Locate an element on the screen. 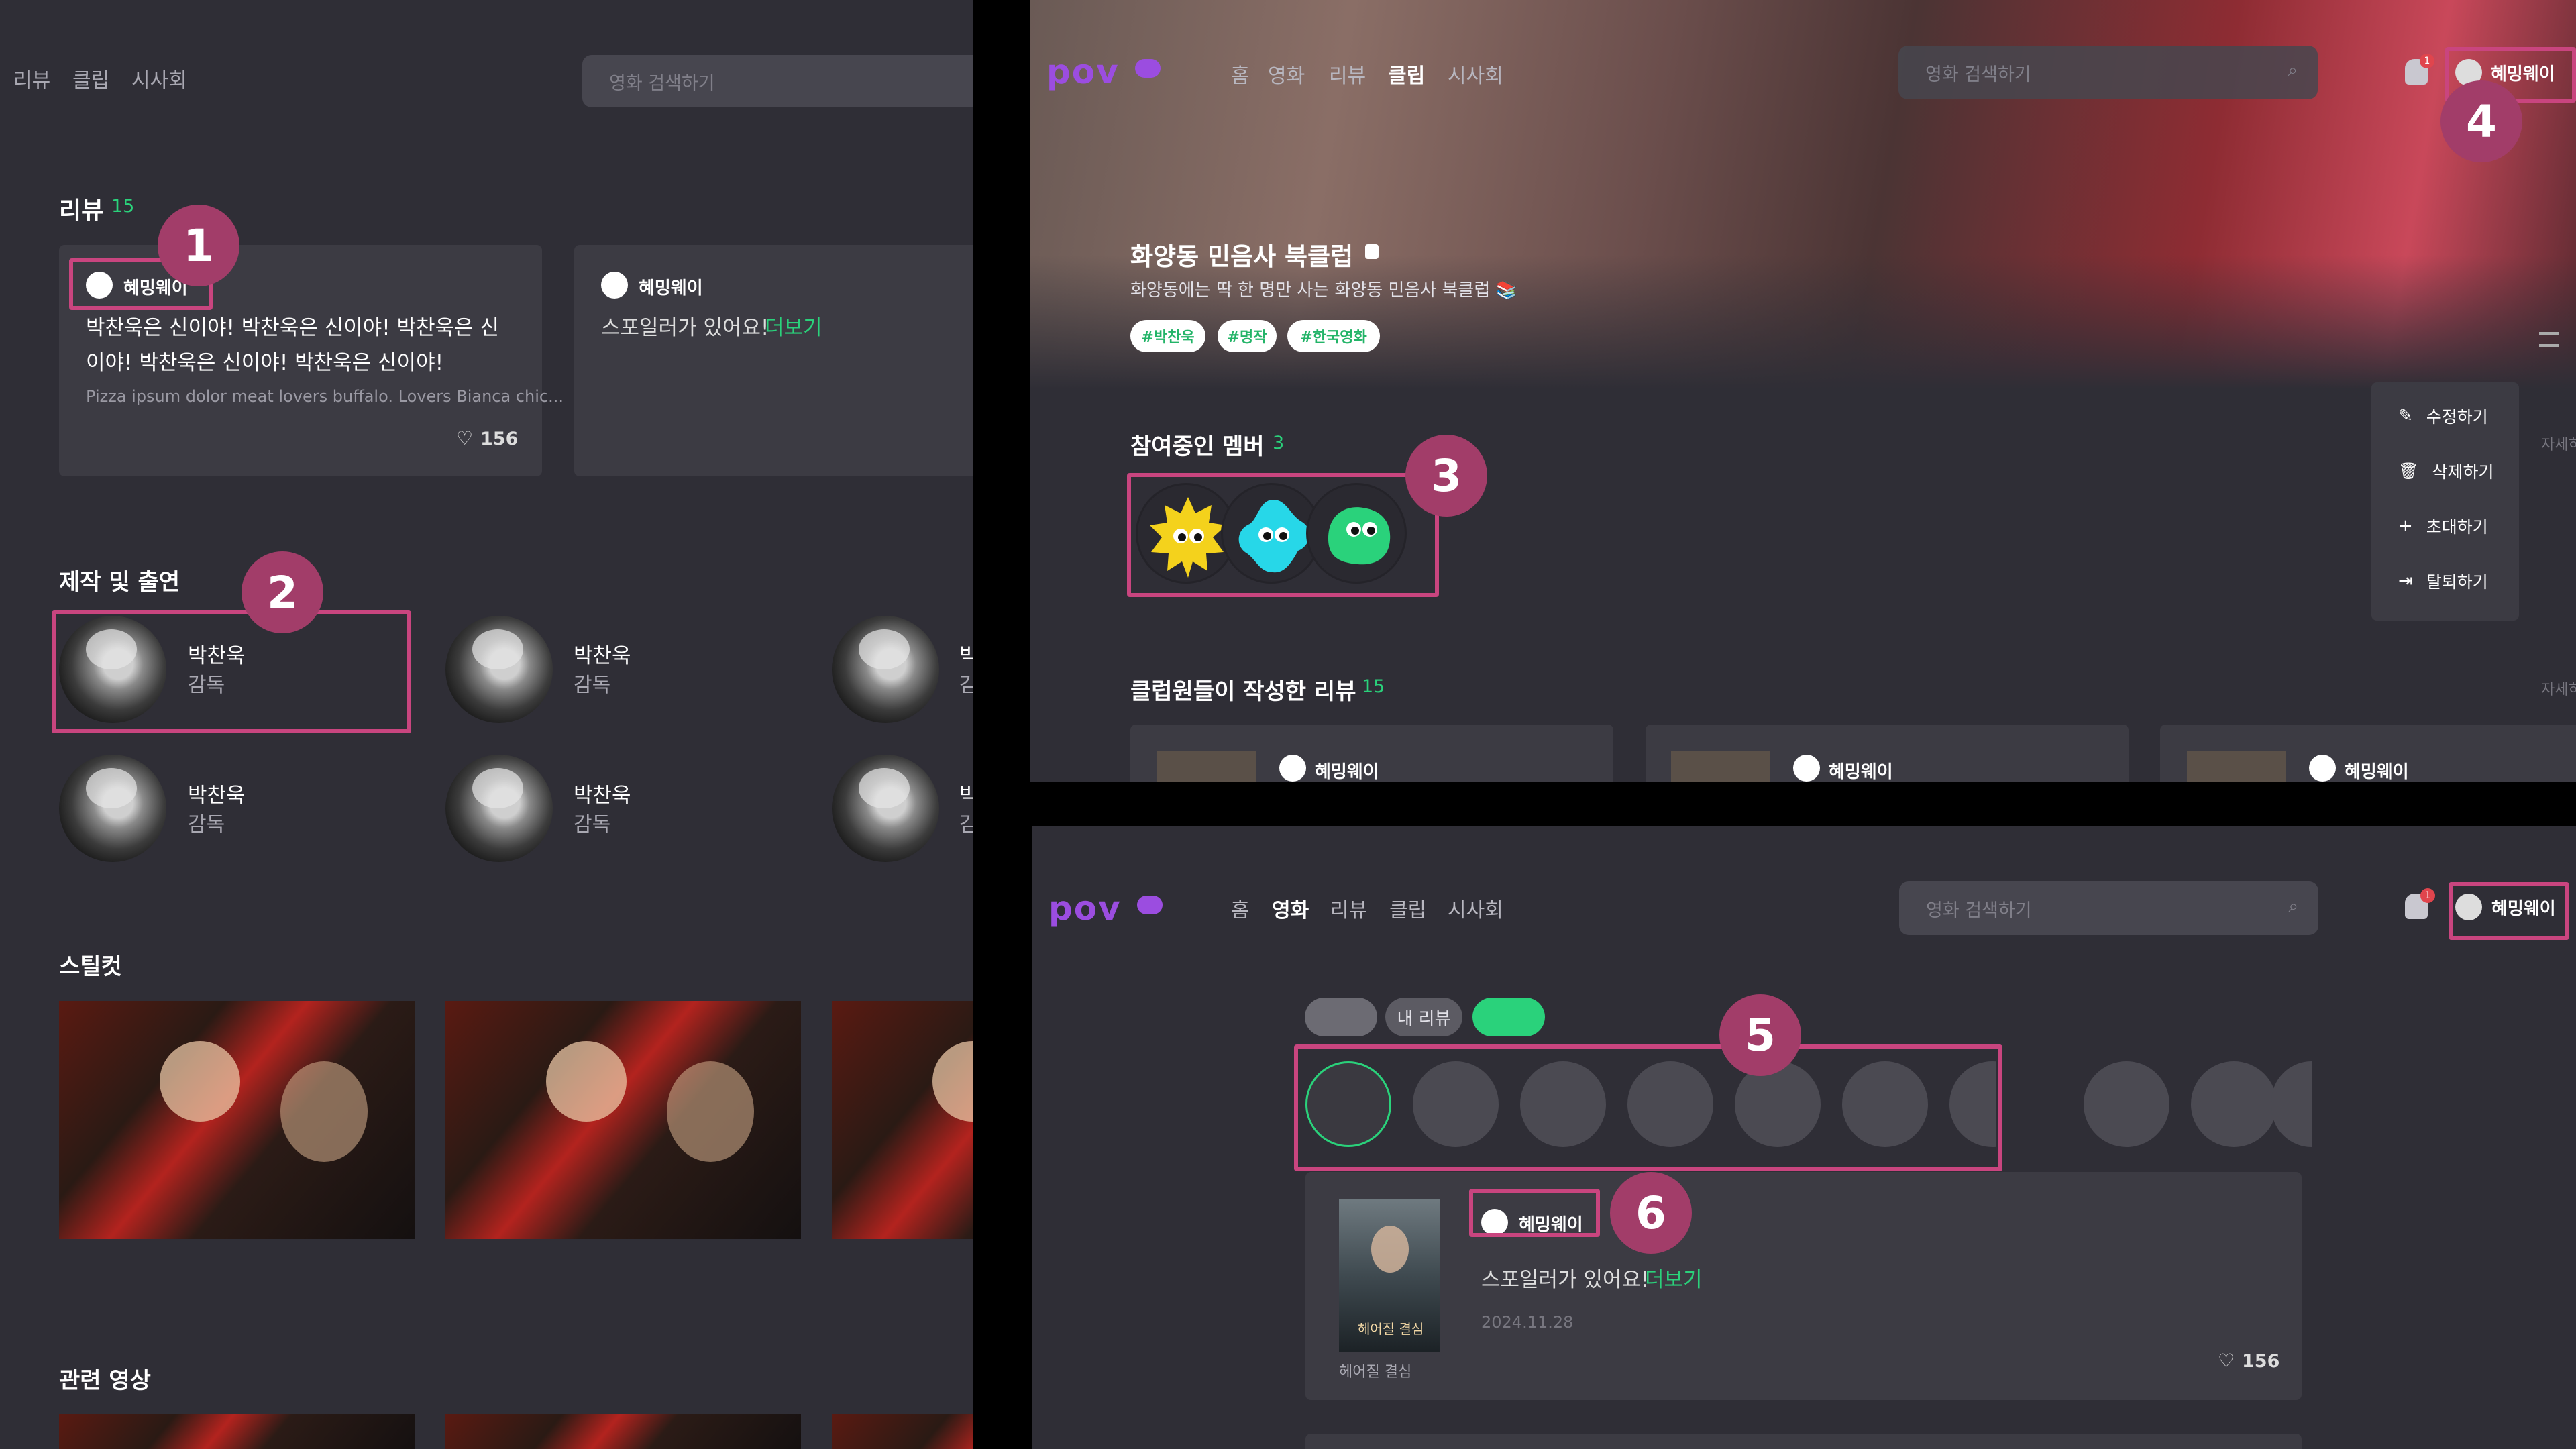  like-count: 156 is located at coordinates (2261, 1361).